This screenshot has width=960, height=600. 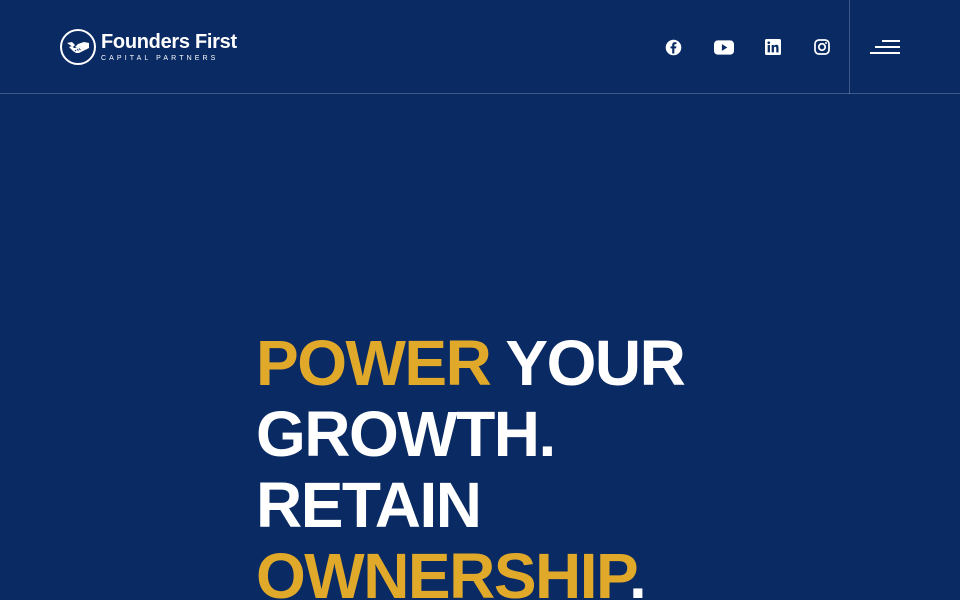 I want to click on headline-accent-power: POWER, so click(x=374, y=363).